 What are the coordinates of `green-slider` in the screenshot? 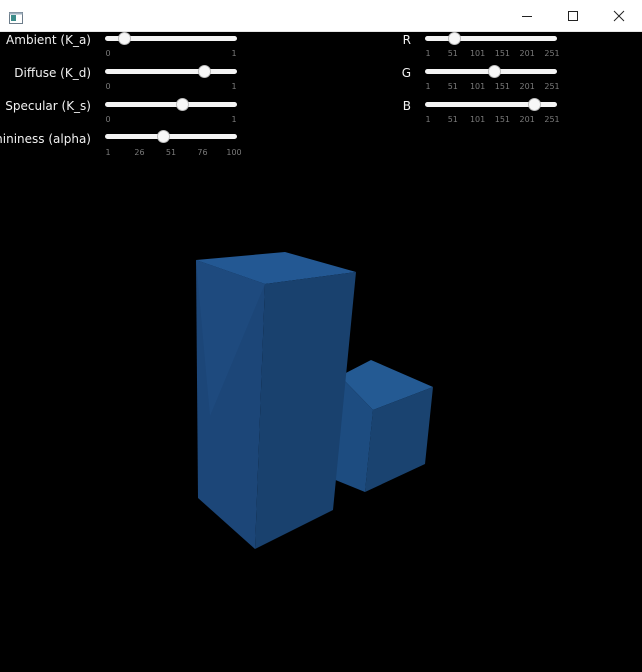 It's located at (491, 72).